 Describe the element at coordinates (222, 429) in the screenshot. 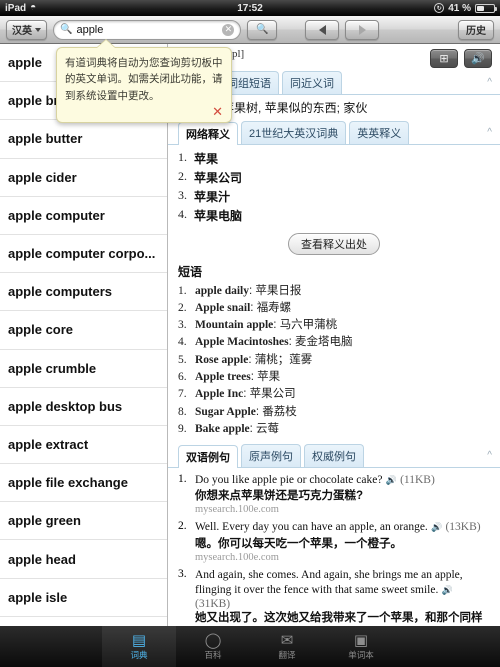

I see `phrase-en: Bake apple` at that location.